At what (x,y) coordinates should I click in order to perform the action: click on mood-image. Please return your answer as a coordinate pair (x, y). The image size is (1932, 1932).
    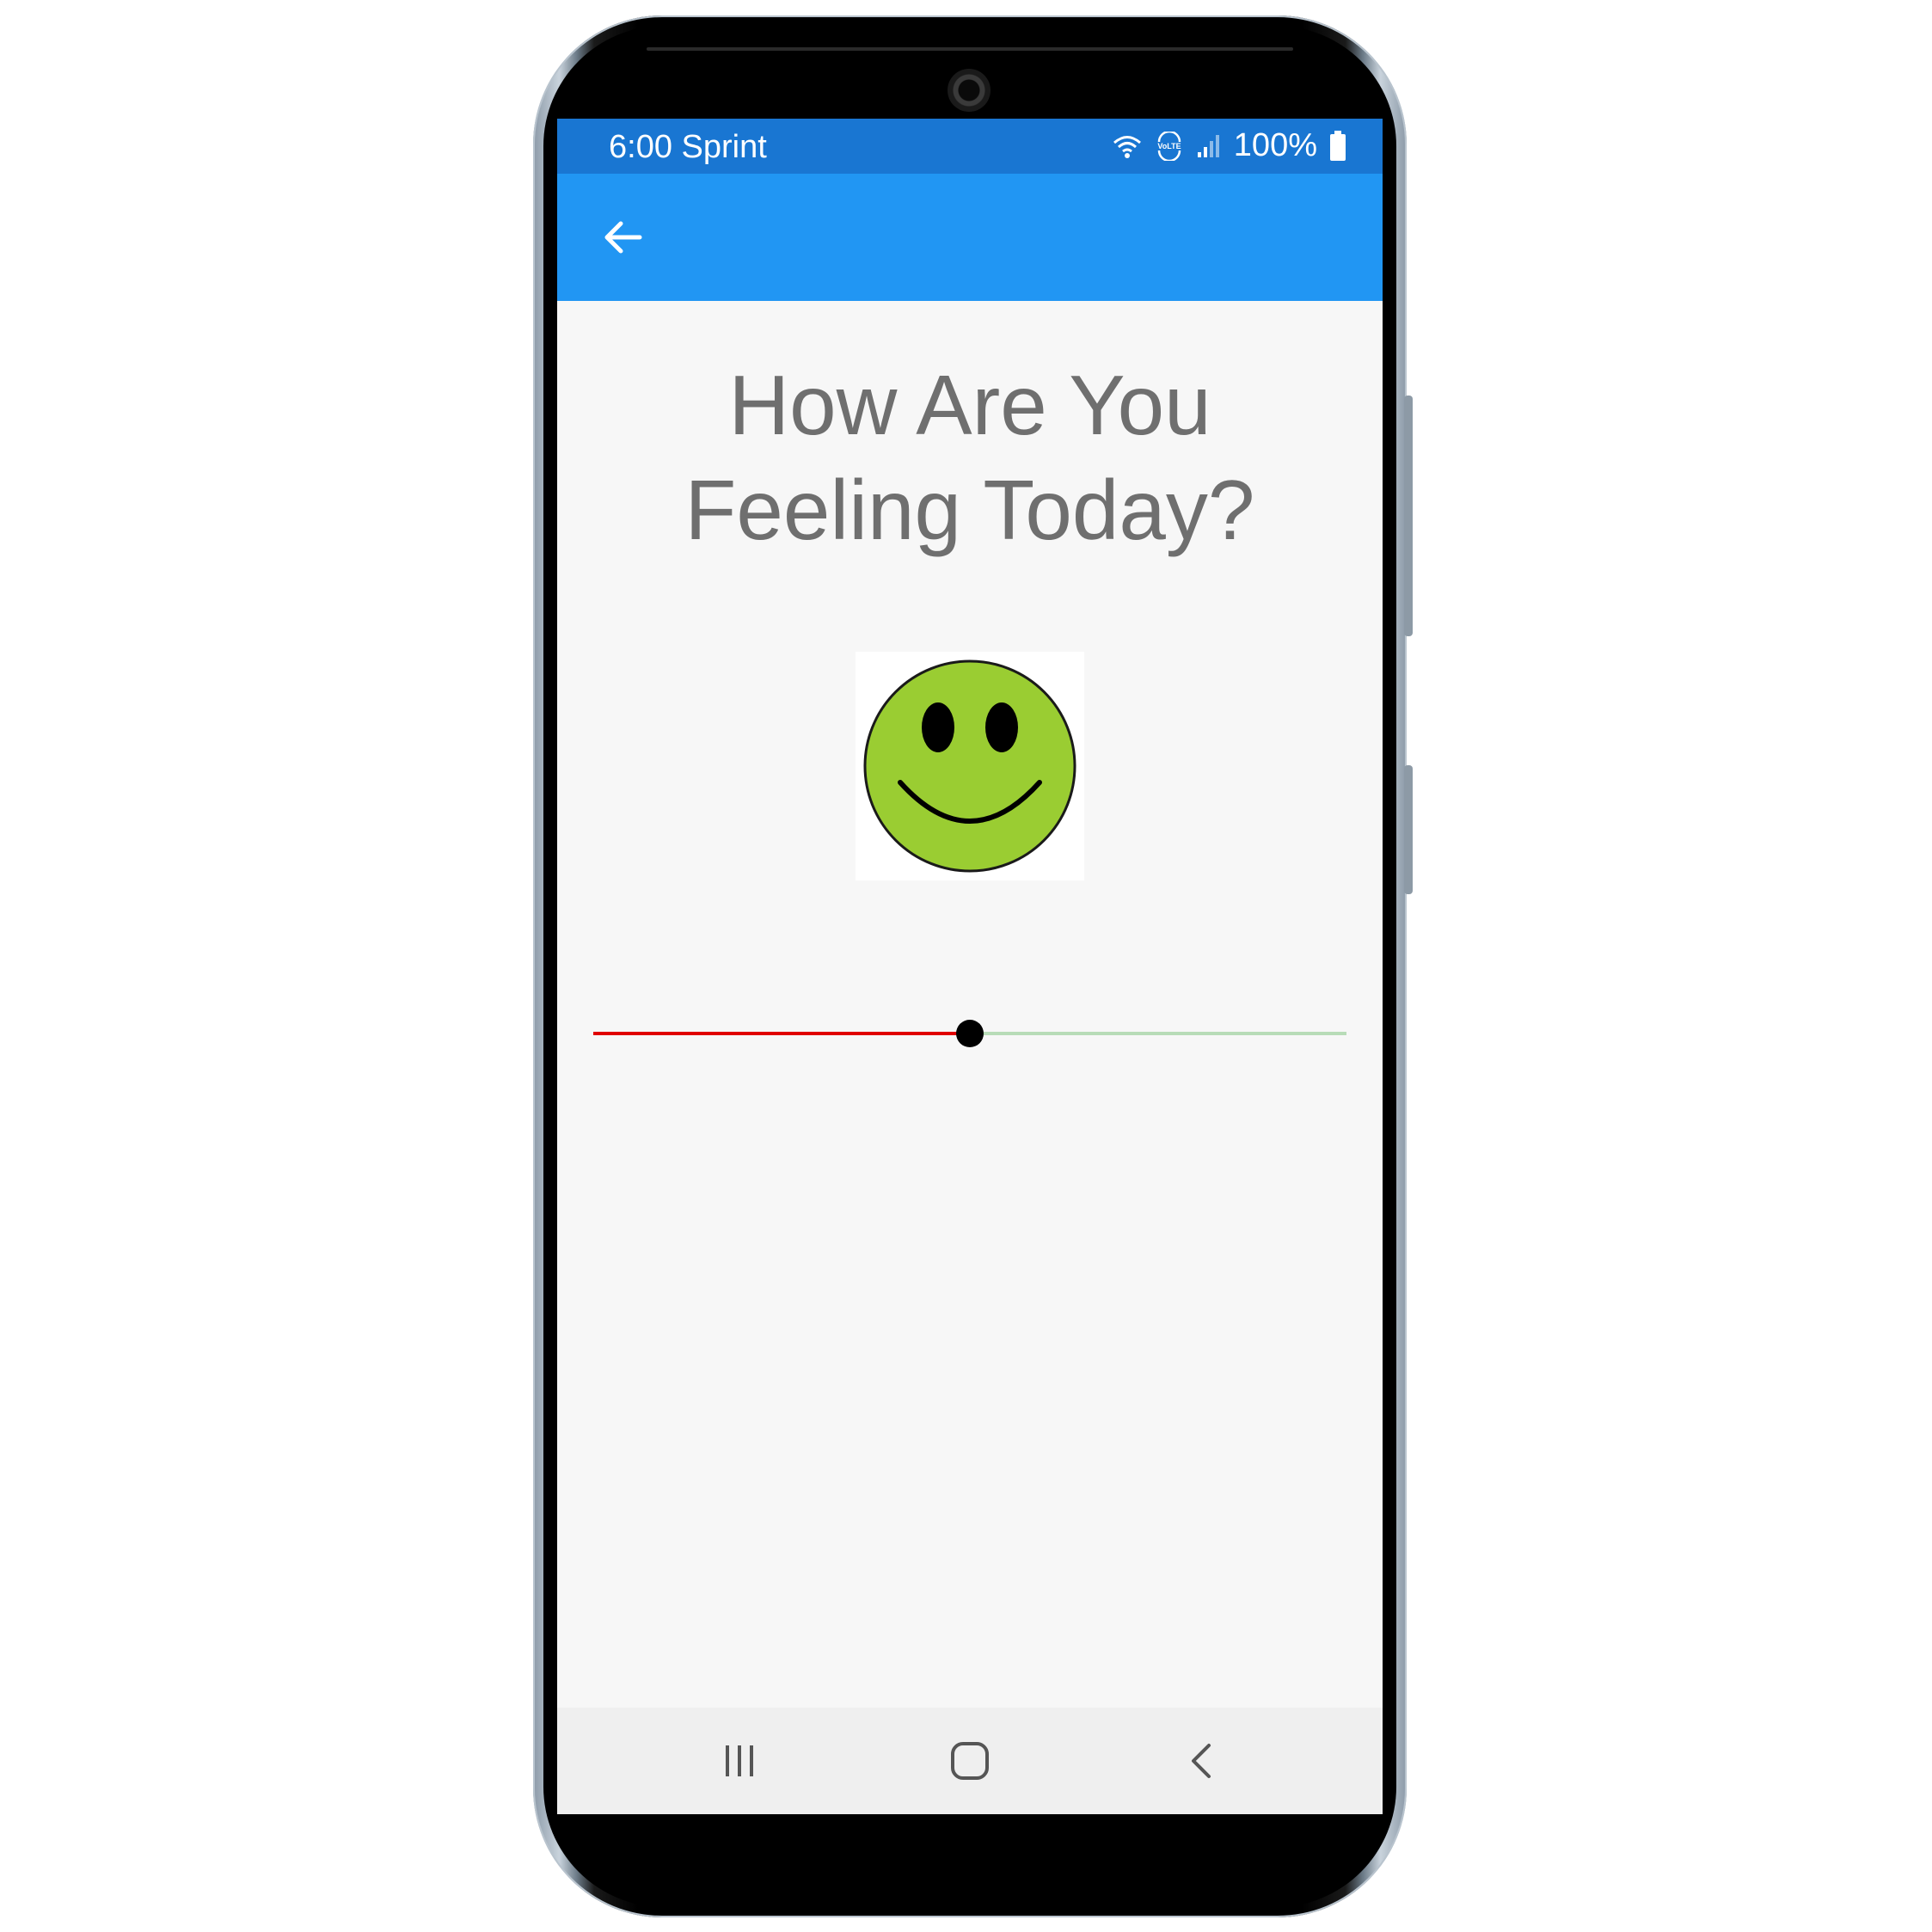
    Looking at the image, I should click on (970, 766).